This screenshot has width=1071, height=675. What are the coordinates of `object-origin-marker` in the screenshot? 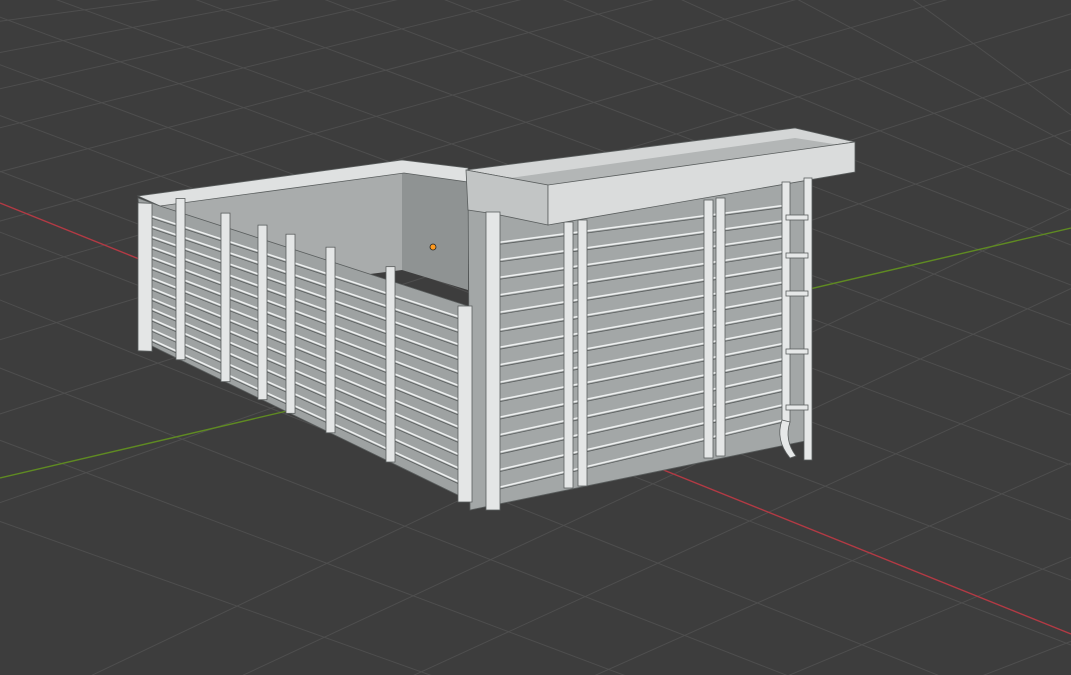 It's located at (433, 247).